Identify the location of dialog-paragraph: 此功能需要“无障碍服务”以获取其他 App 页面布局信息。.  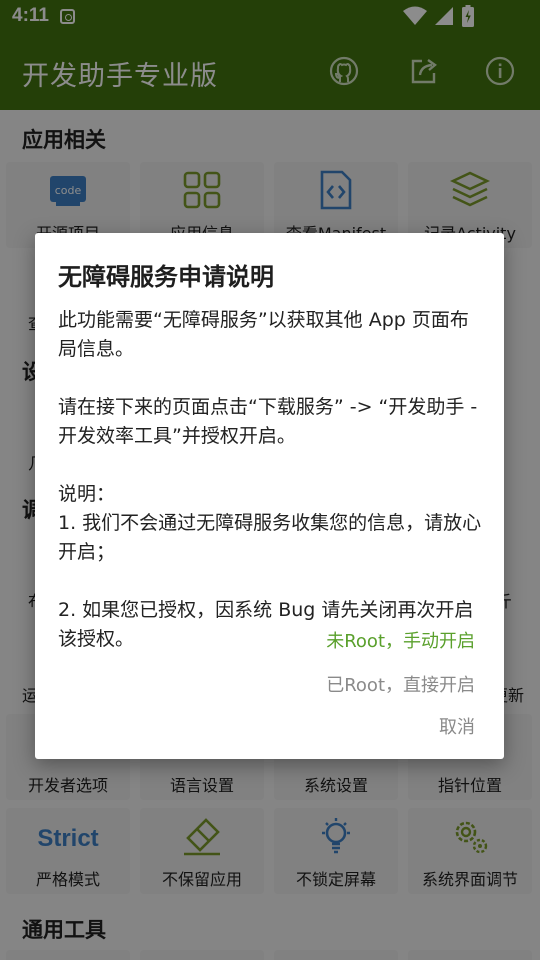
(263, 334).